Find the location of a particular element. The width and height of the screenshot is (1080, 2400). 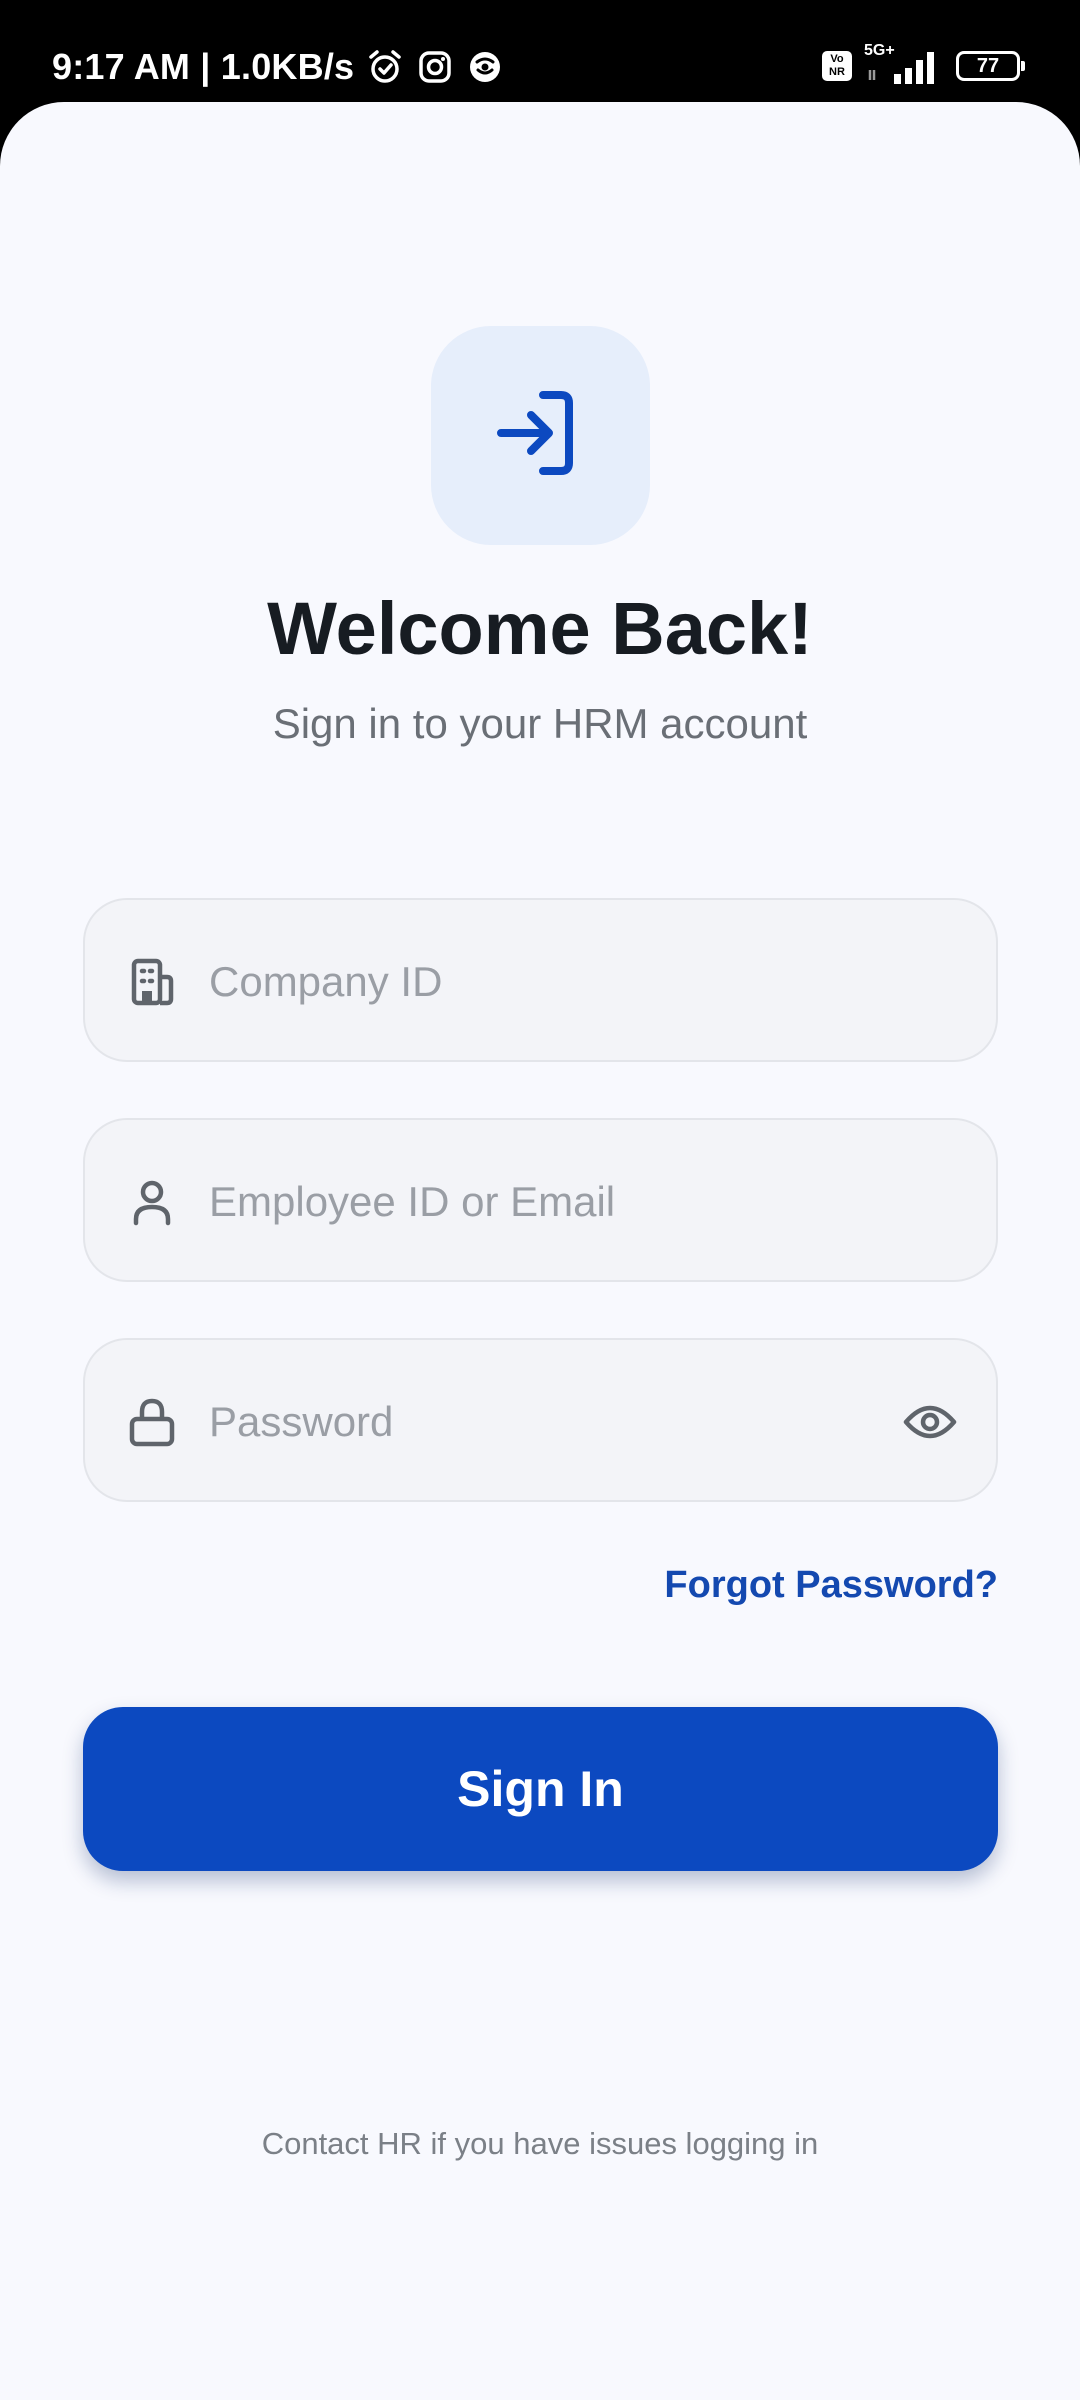

employee-id-input is located at coordinates (559, 1202).